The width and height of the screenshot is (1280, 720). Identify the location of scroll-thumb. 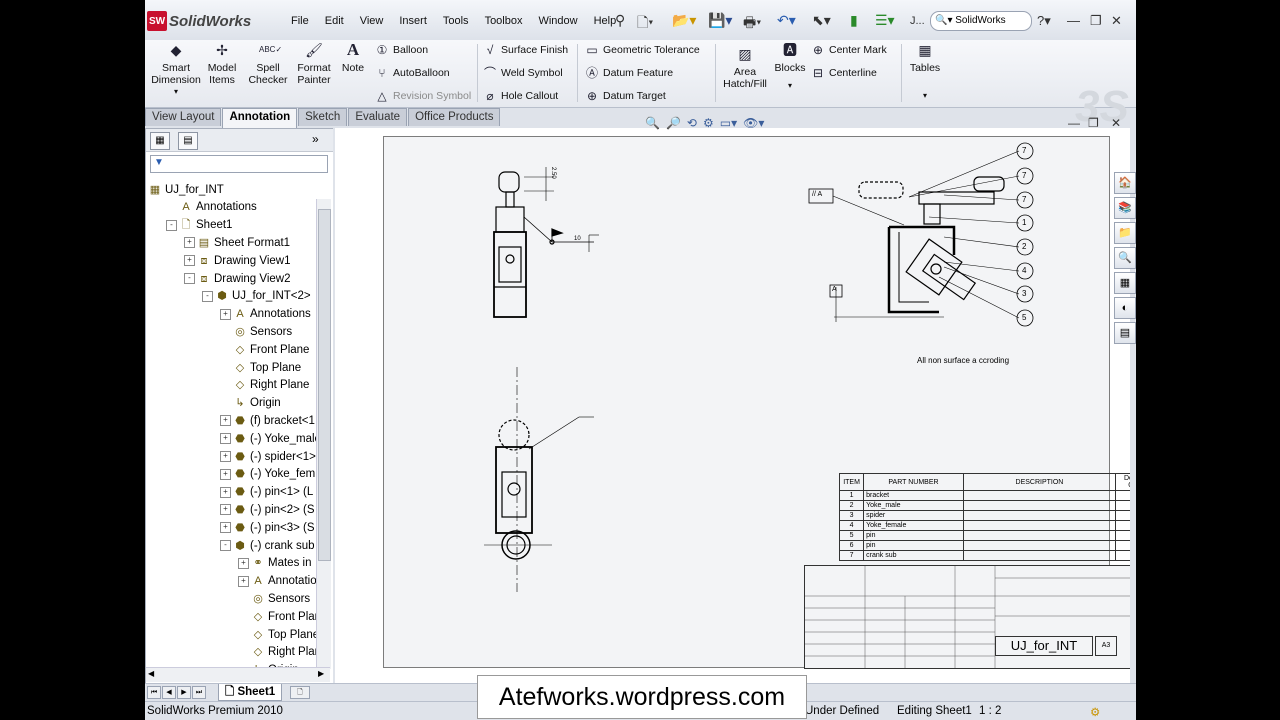
(324, 385).